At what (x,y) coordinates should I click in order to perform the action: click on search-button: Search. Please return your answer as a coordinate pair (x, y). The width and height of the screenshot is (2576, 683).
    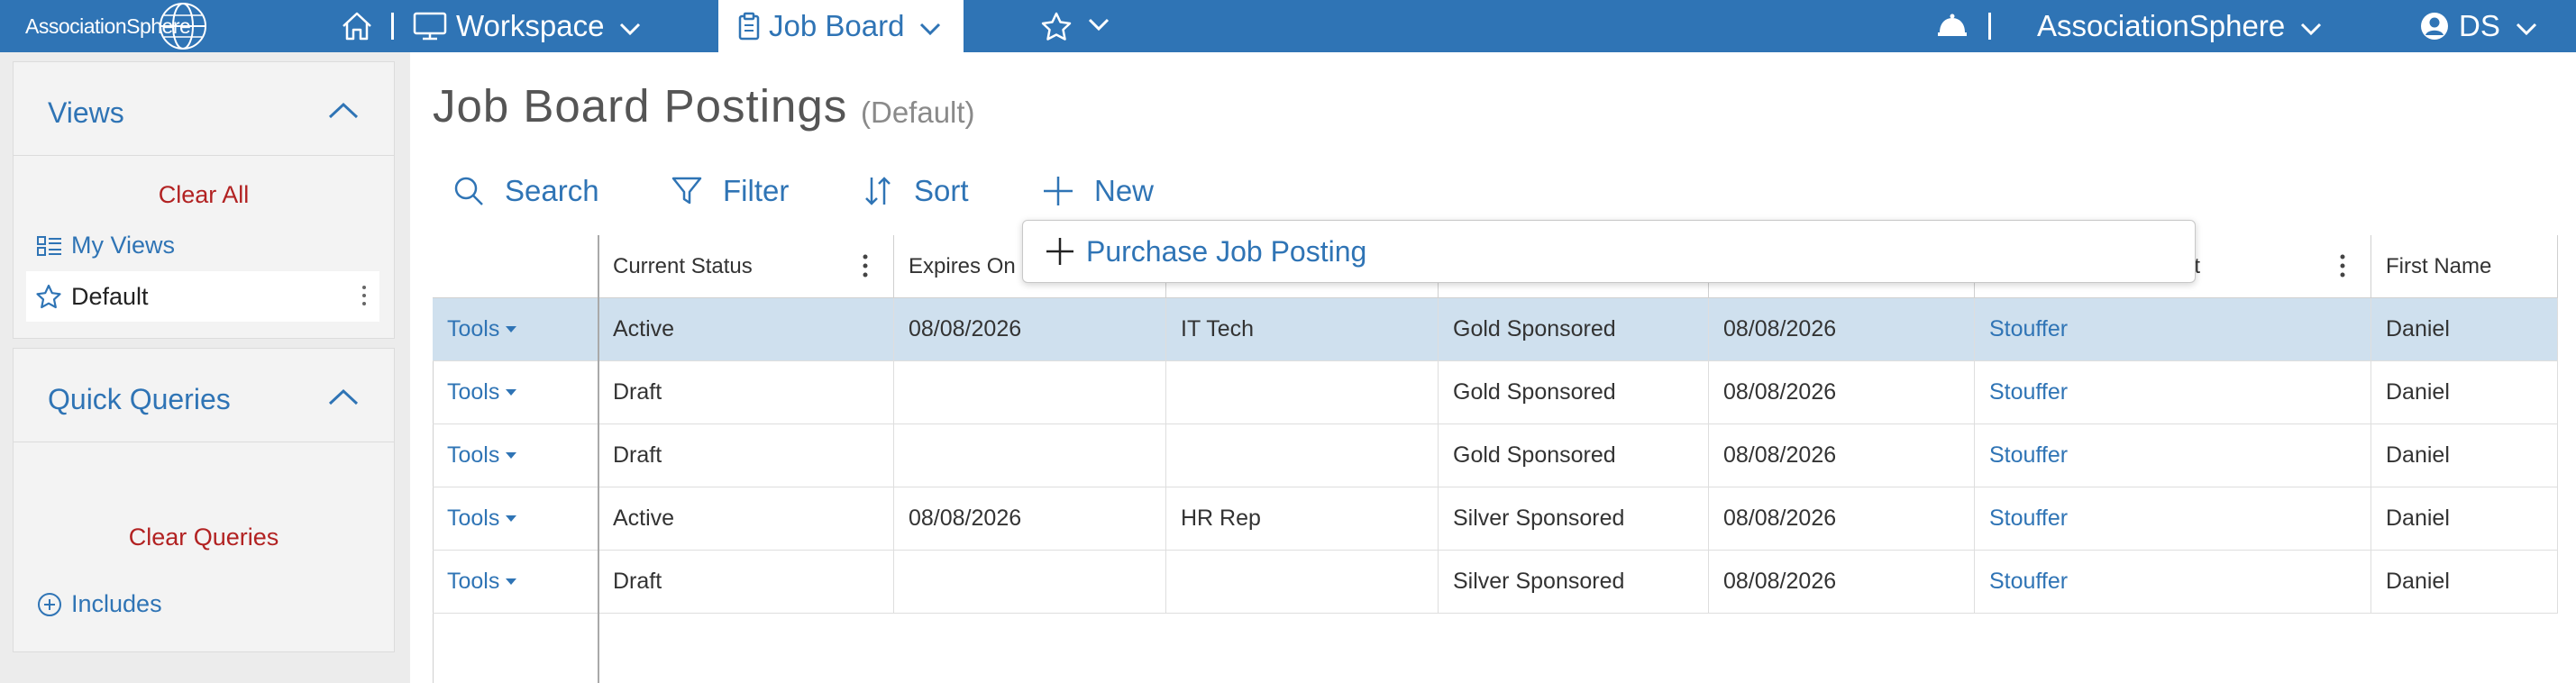
    Looking at the image, I should click on (525, 191).